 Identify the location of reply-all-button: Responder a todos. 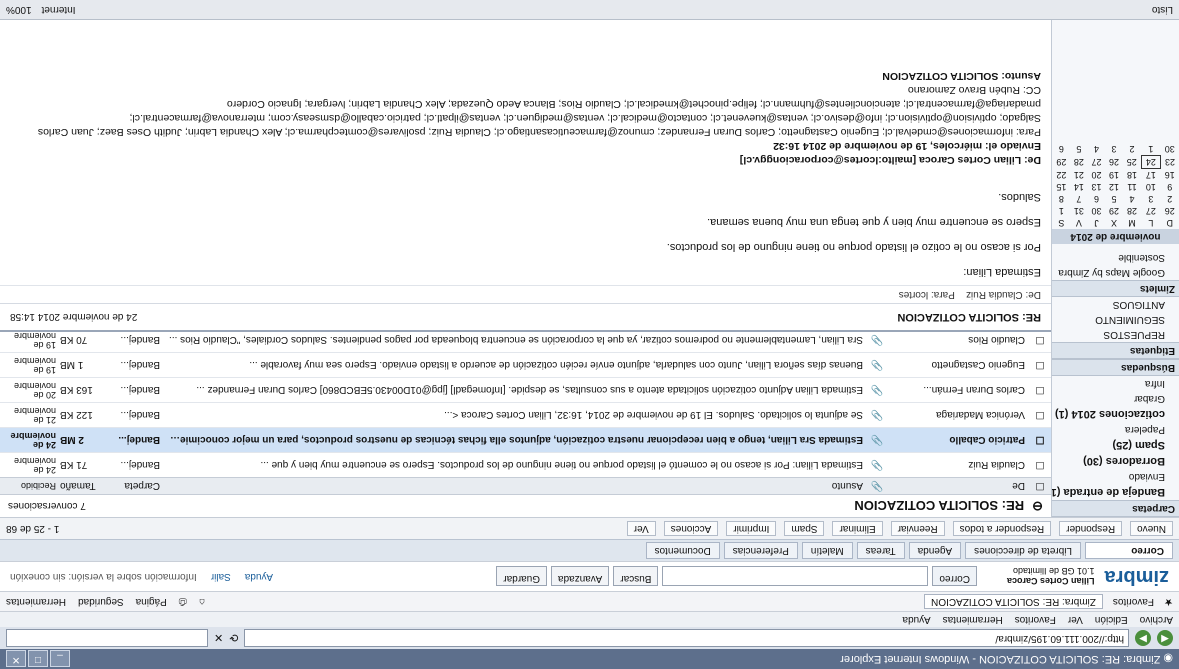
(1002, 528).